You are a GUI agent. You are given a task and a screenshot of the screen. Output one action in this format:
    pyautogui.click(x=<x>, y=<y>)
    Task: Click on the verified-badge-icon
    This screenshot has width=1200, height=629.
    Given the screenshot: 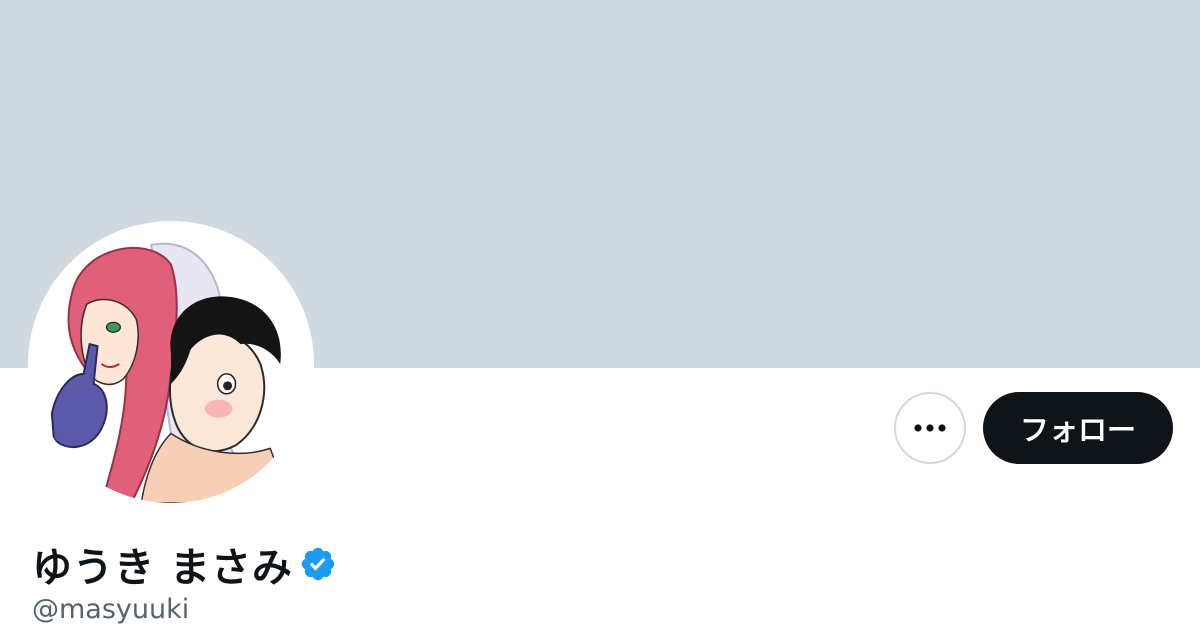 What is the action you would take?
    pyautogui.click(x=318, y=564)
    